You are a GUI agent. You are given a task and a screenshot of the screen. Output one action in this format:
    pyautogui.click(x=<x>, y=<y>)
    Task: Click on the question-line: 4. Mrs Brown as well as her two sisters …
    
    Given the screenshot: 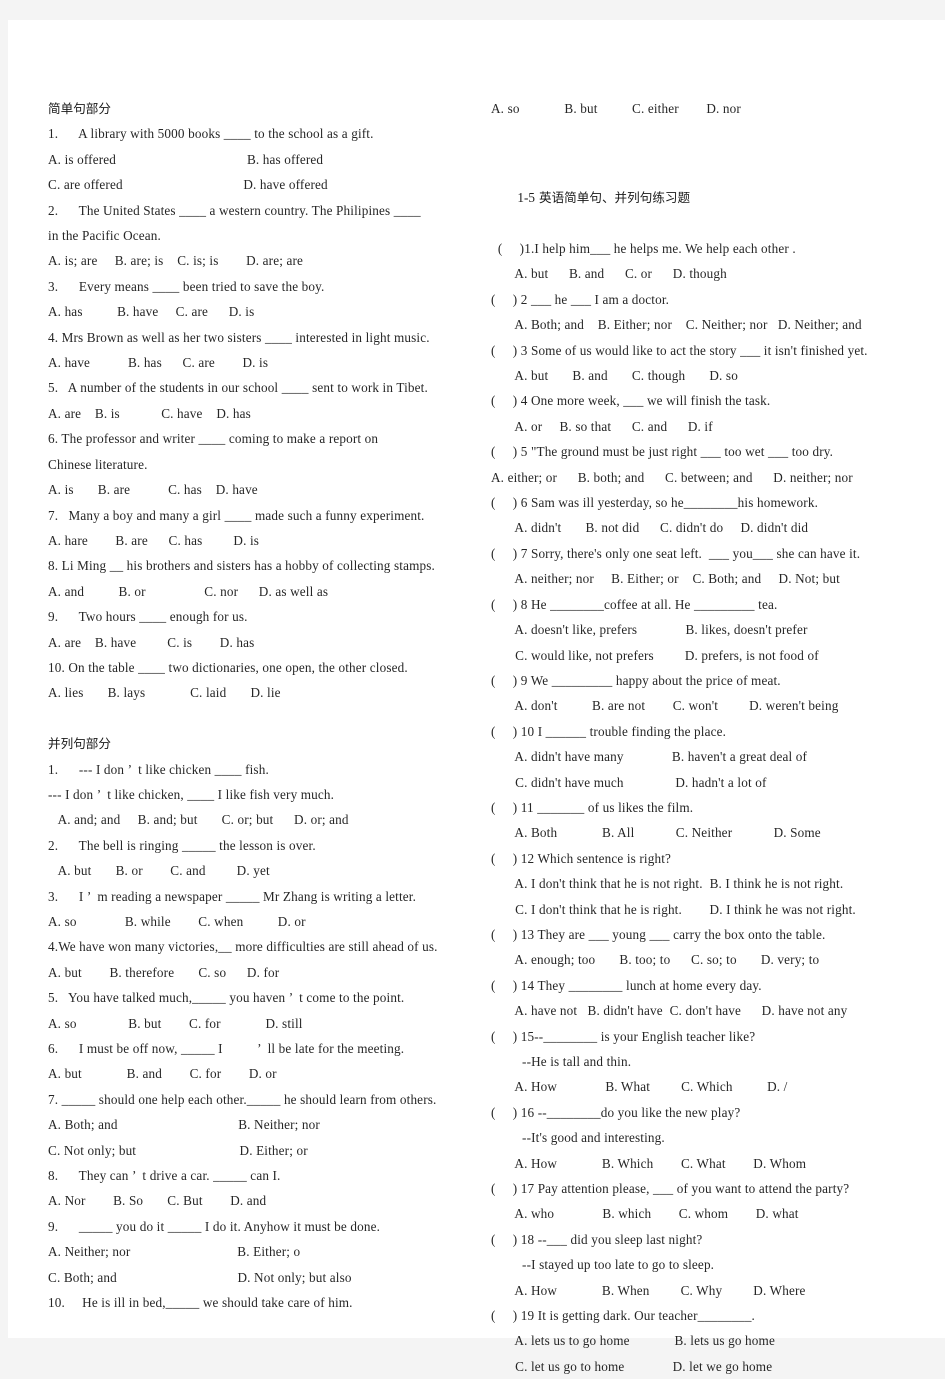 What is the action you would take?
    pyautogui.click(x=239, y=337)
    